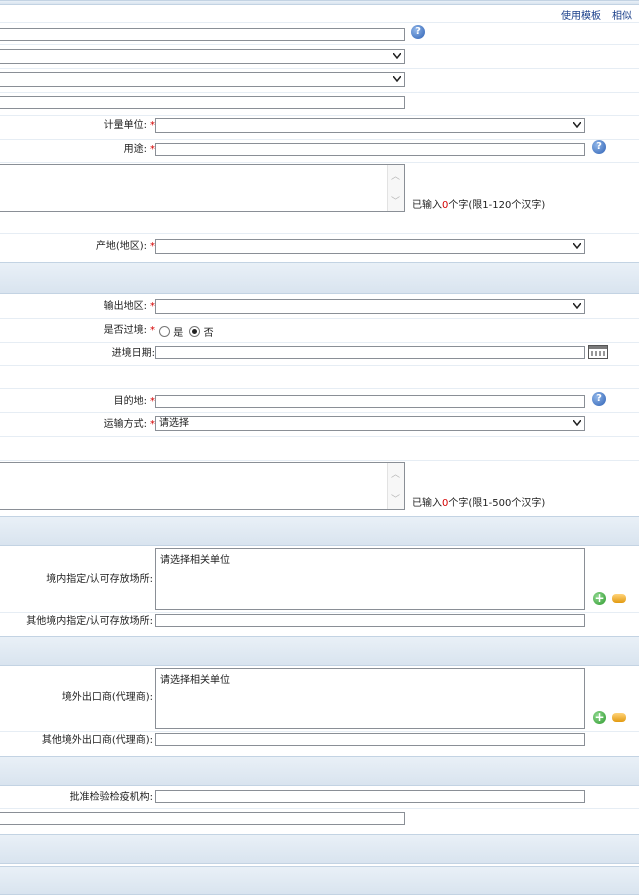 This screenshot has height=895, width=639. Describe the element at coordinates (195, 560) in the screenshot. I see `storage-placeholder: 请选择相关单位` at that location.